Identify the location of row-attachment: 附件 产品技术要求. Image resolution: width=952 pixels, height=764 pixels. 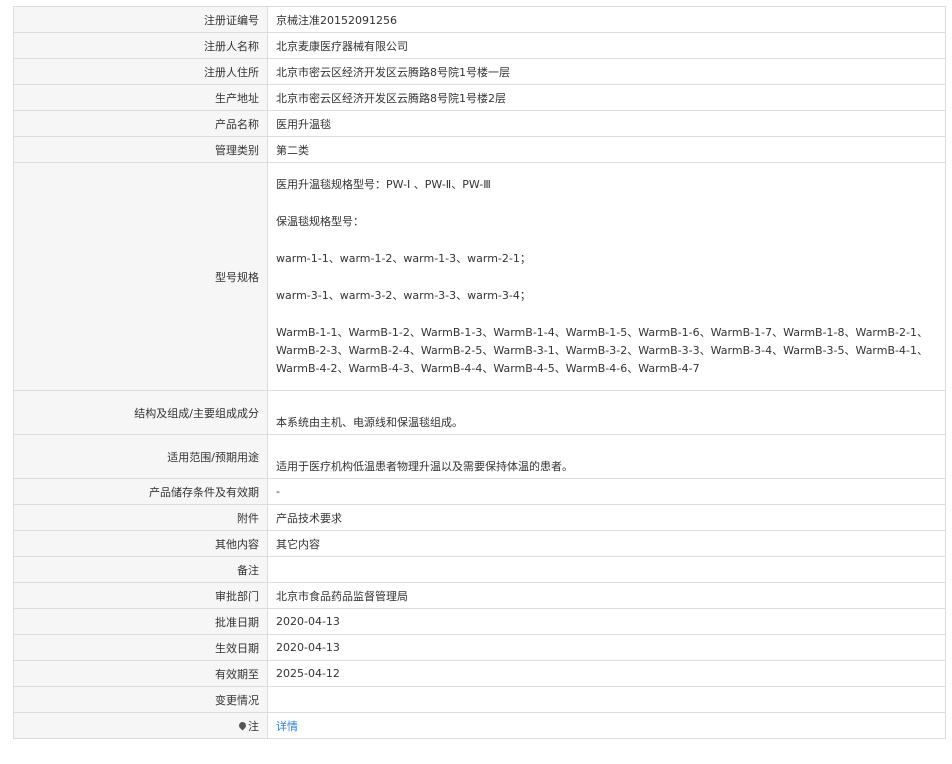
(479, 517).